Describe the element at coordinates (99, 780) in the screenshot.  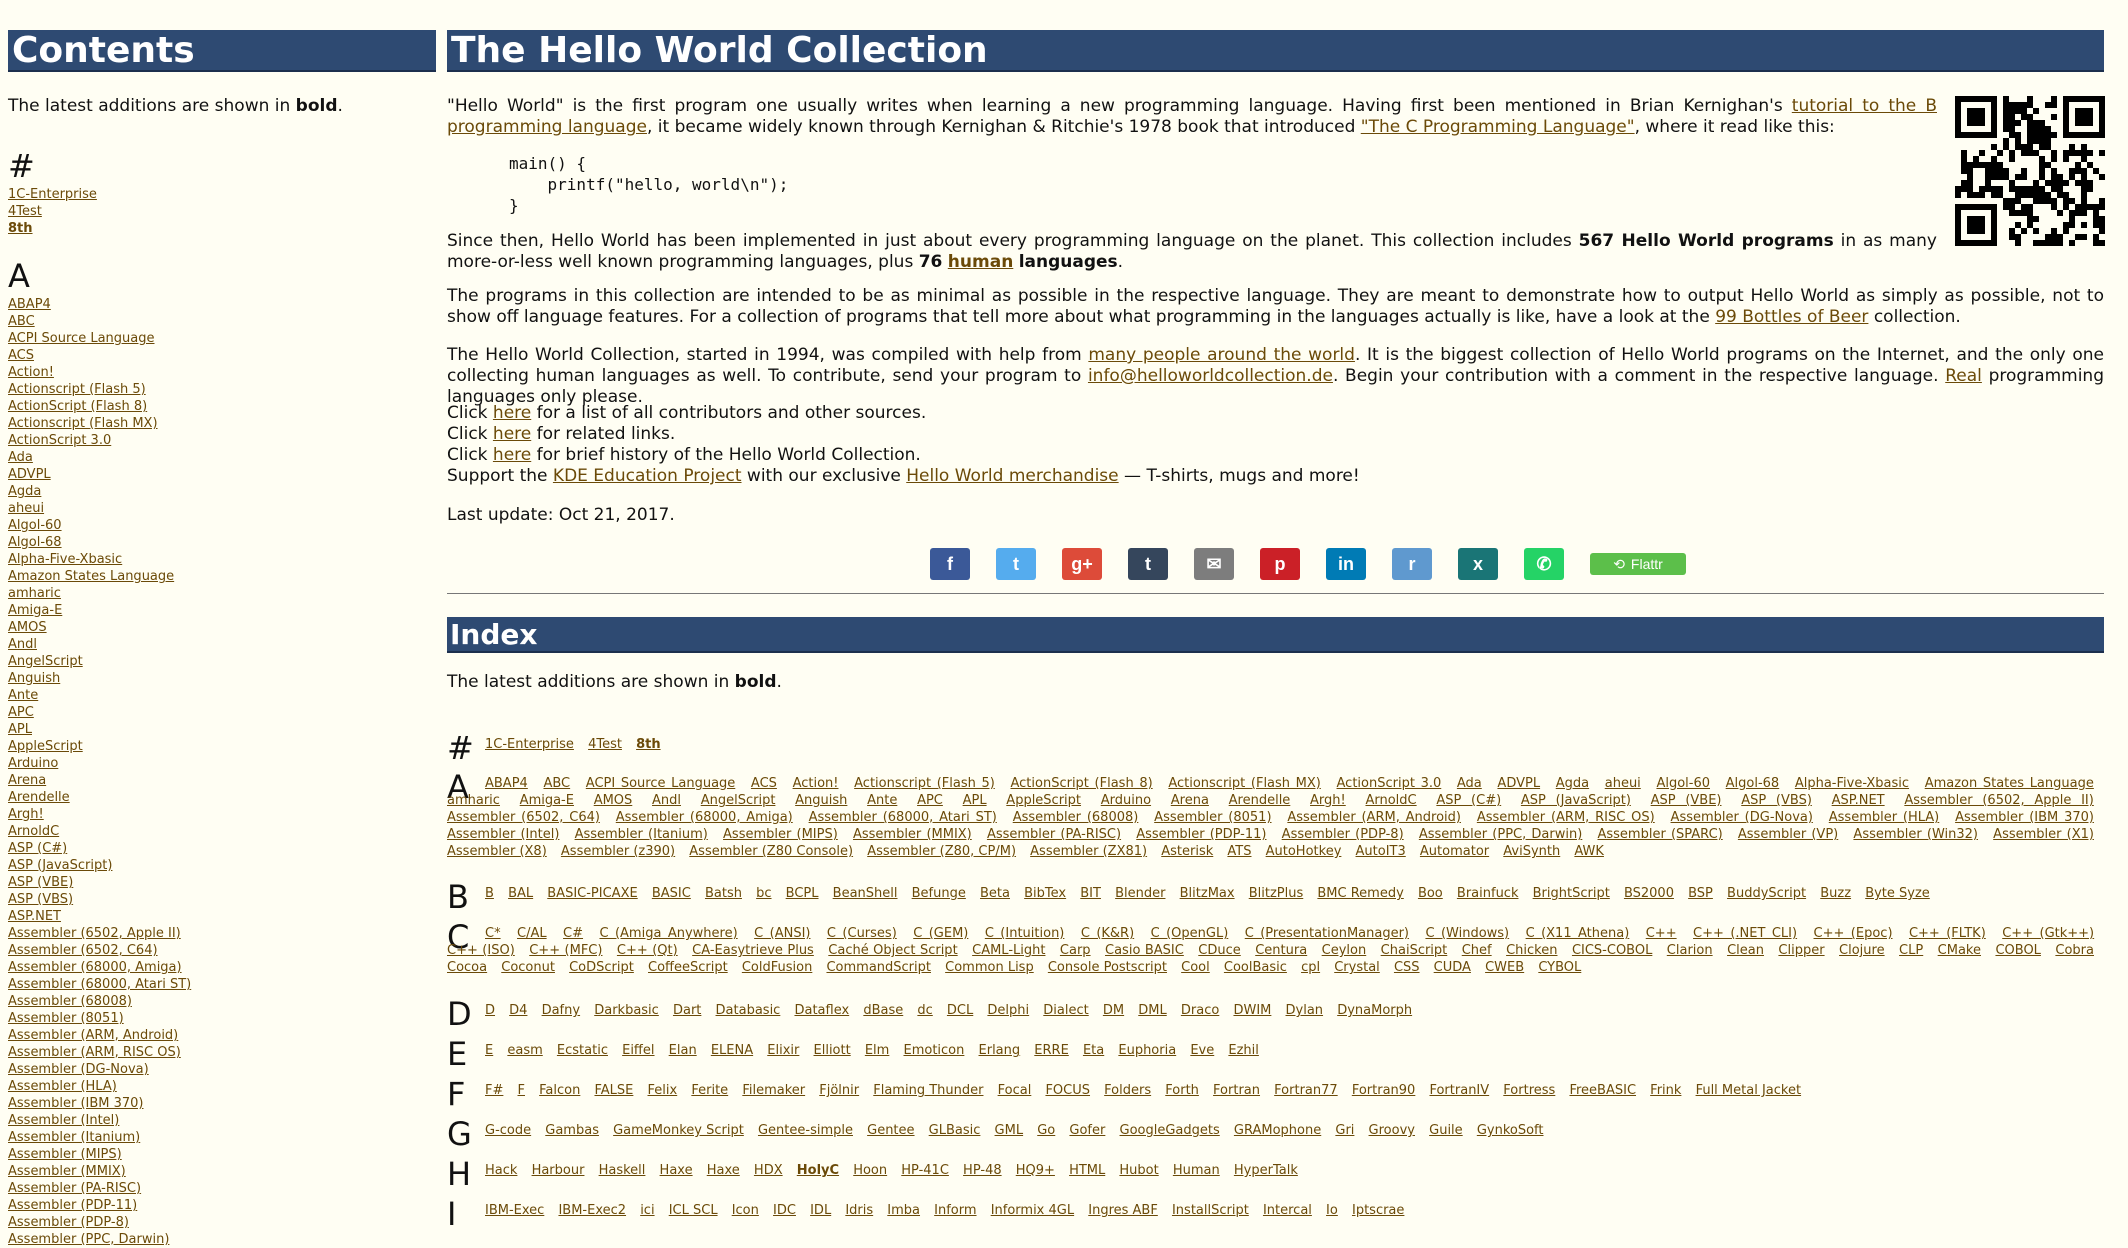
I see `sidebar-link: Arena` at that location.